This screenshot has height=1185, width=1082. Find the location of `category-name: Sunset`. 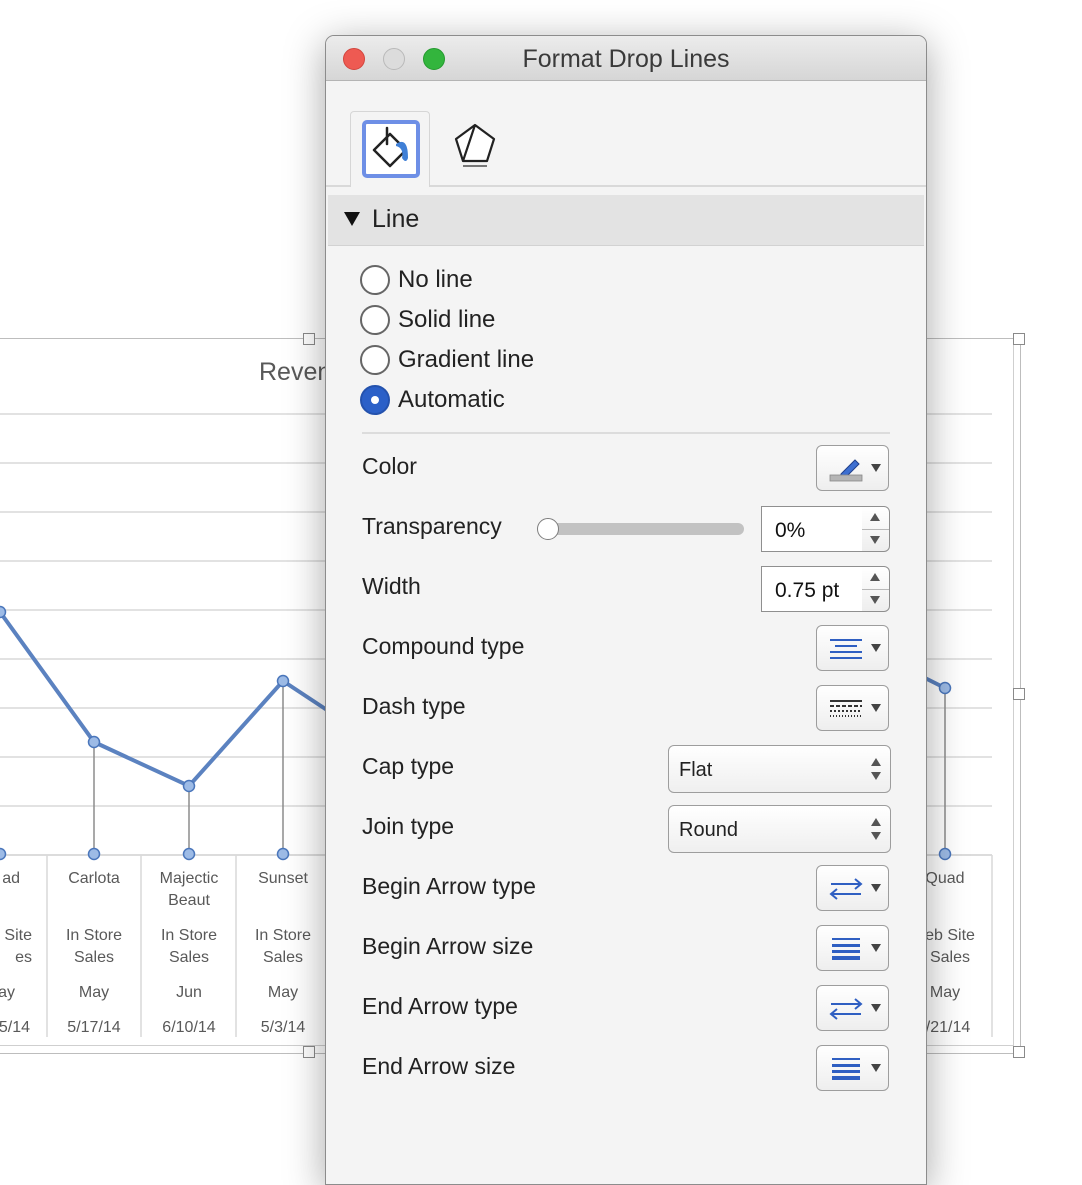

category-name: Sunset is located at coordinates (283, 878).